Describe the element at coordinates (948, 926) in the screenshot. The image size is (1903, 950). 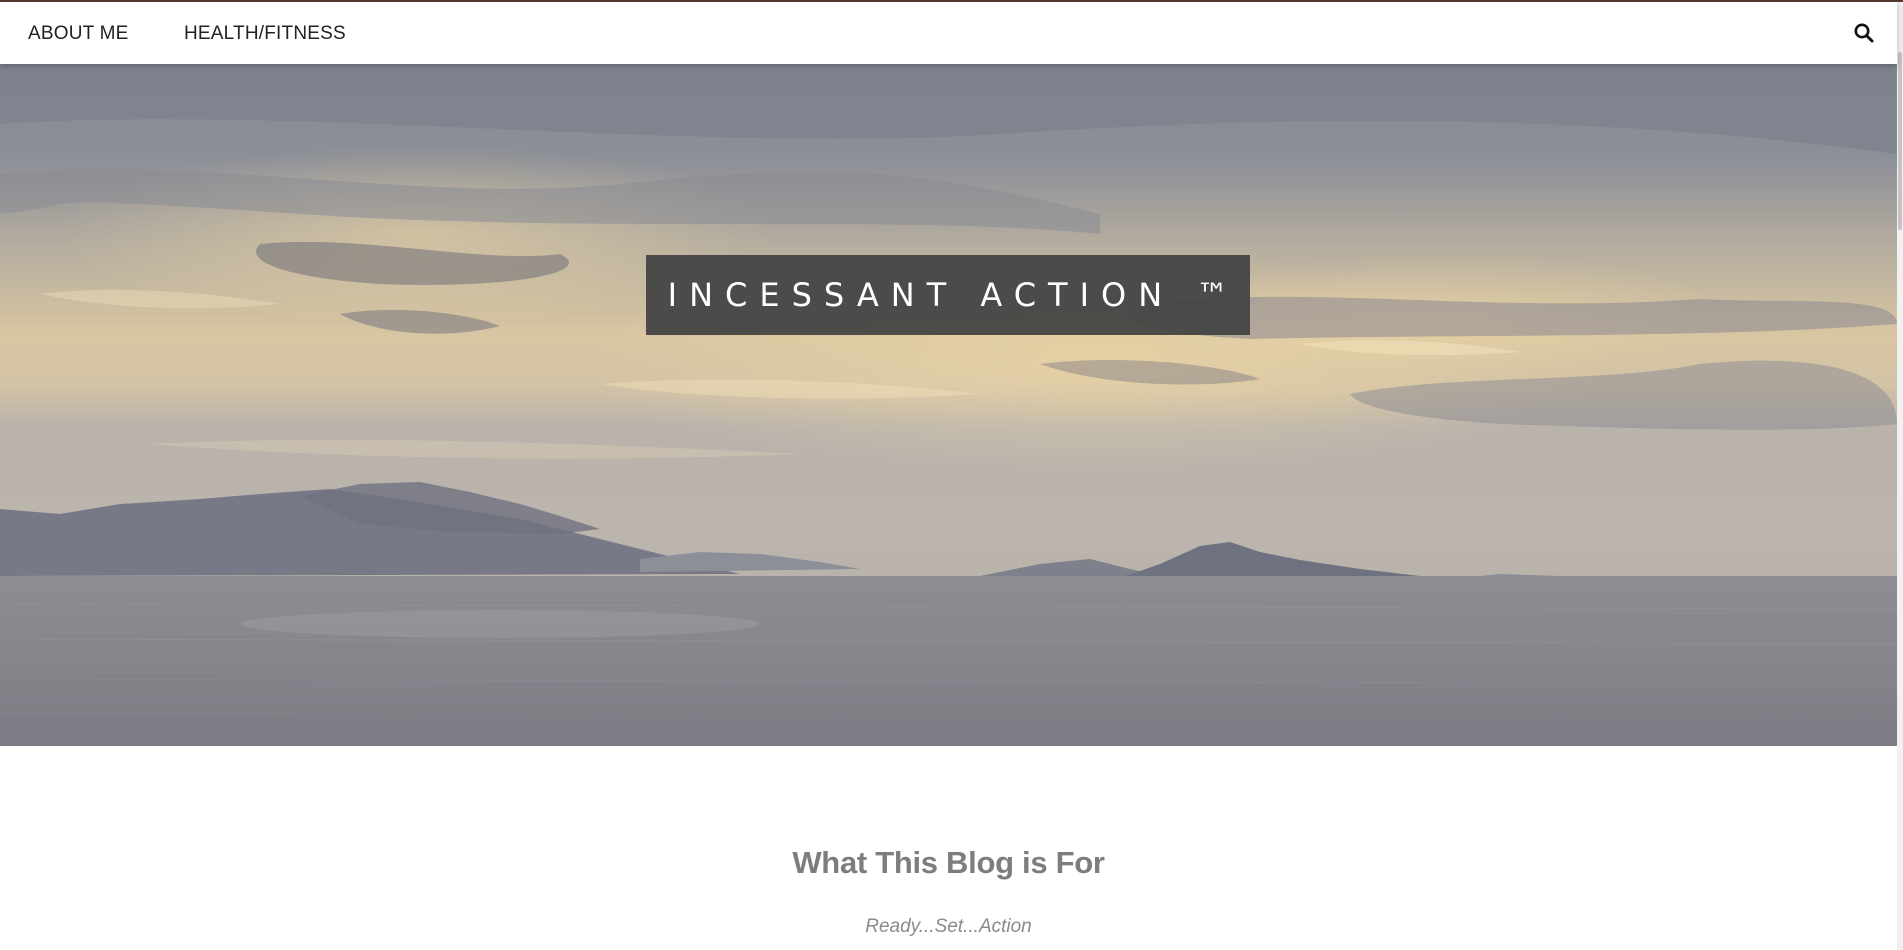
I see `post-tagline: Ready...Set...Action` at that location.